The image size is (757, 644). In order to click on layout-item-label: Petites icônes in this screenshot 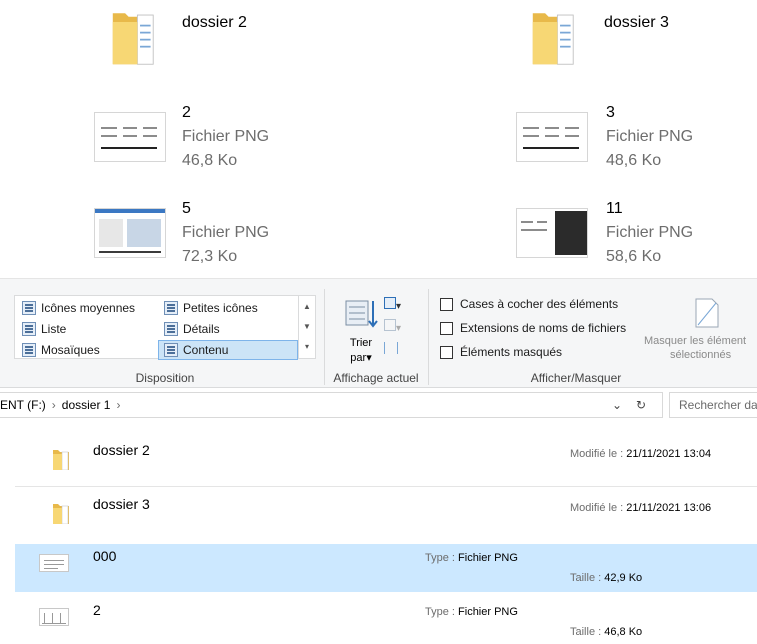, I will do `click(220, 308)`.